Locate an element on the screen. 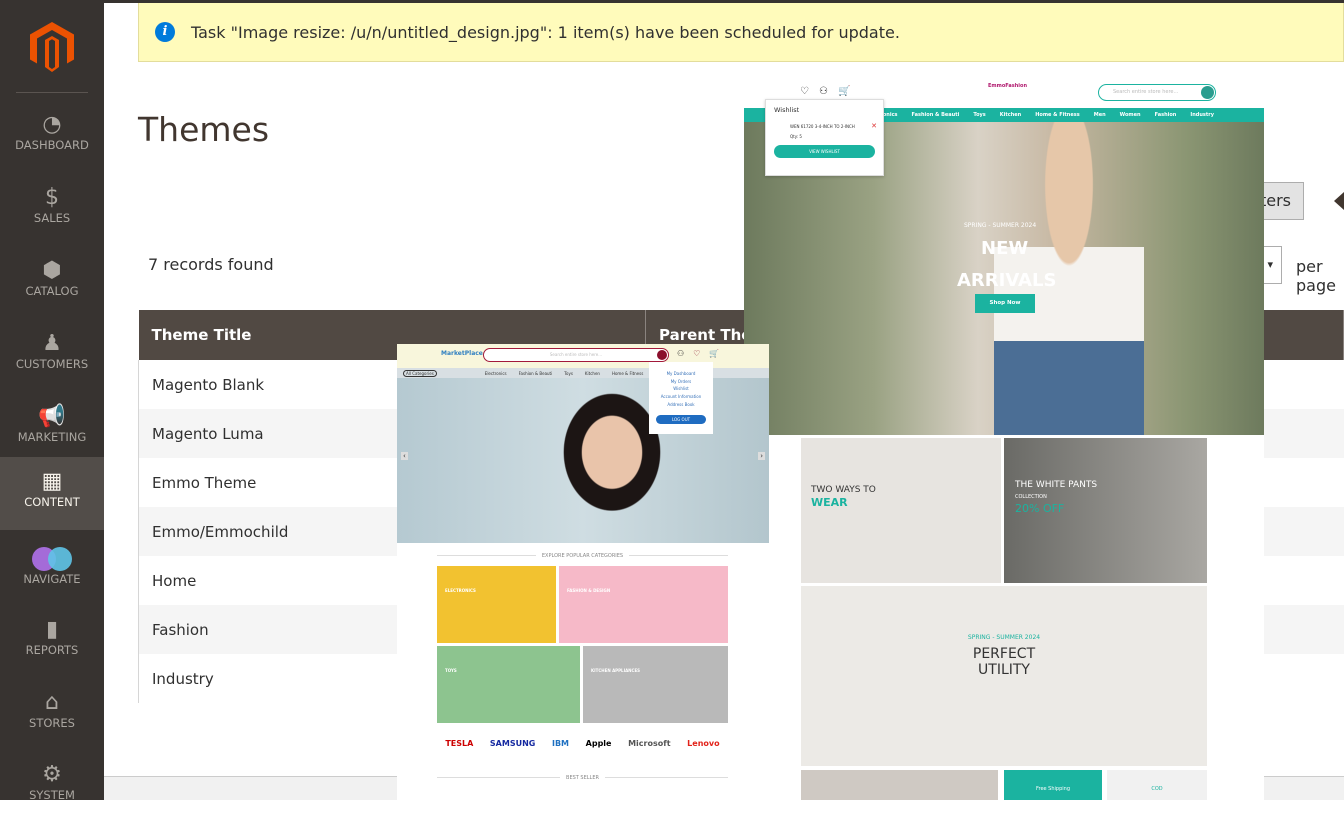  hero-title-2: ARRIVALS is located at coordinates (1007, 280).